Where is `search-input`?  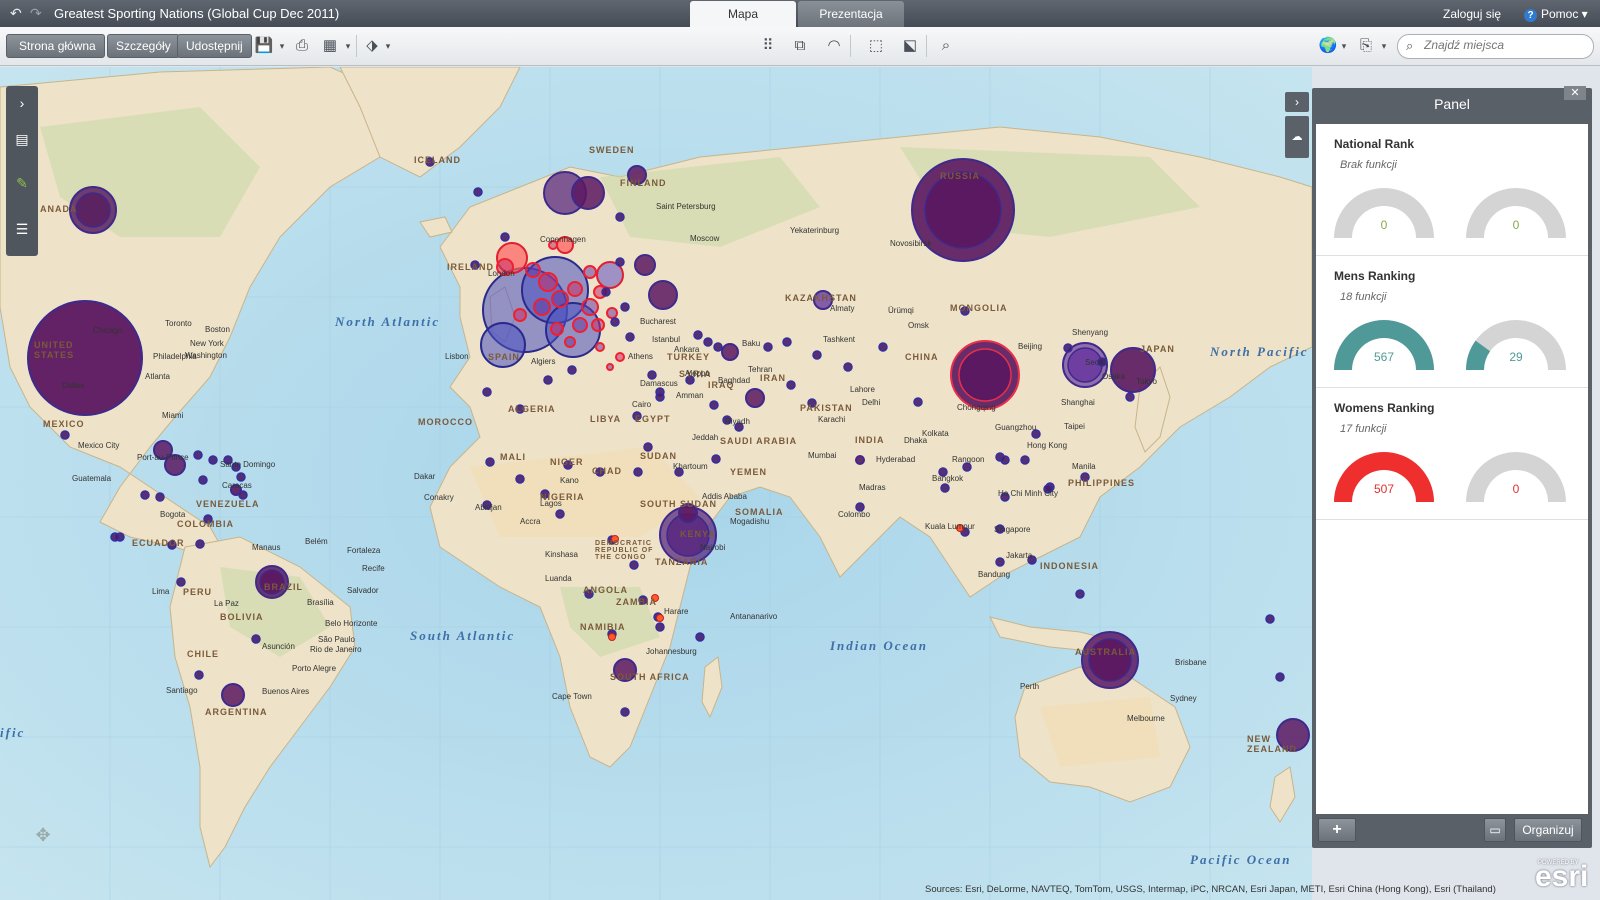
search-input is located at coordinates (1504, 45).